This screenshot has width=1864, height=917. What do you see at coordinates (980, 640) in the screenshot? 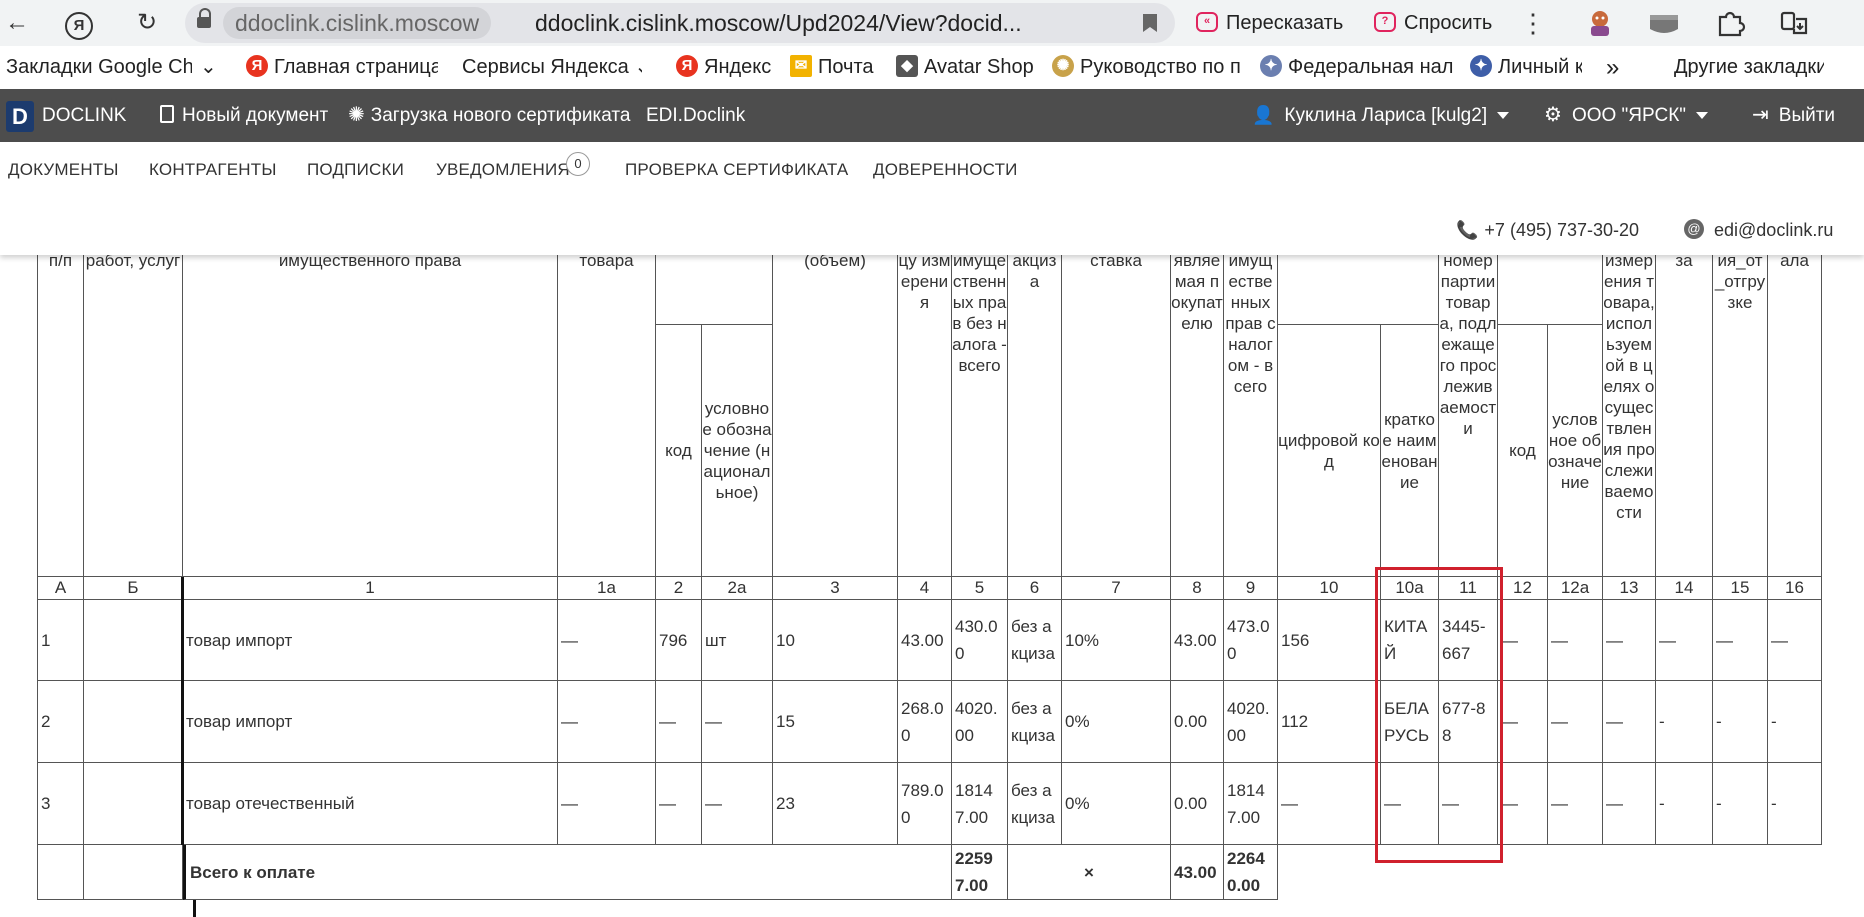
I see `table-cell: 430.00` at bounding box center [980, 640].